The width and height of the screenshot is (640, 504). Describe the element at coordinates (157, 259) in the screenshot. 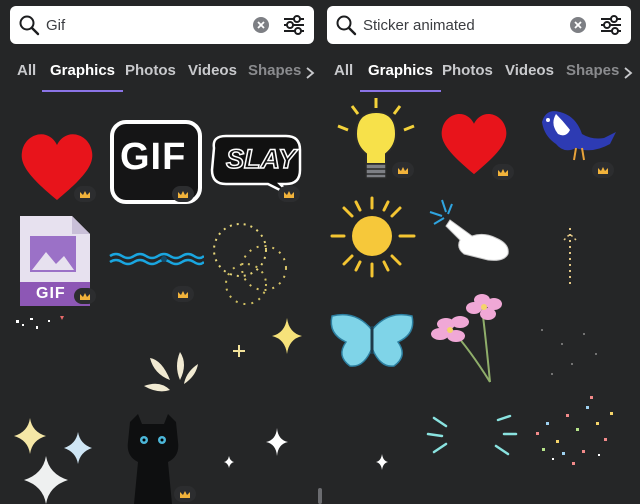

I see `wave-icon` at that location.